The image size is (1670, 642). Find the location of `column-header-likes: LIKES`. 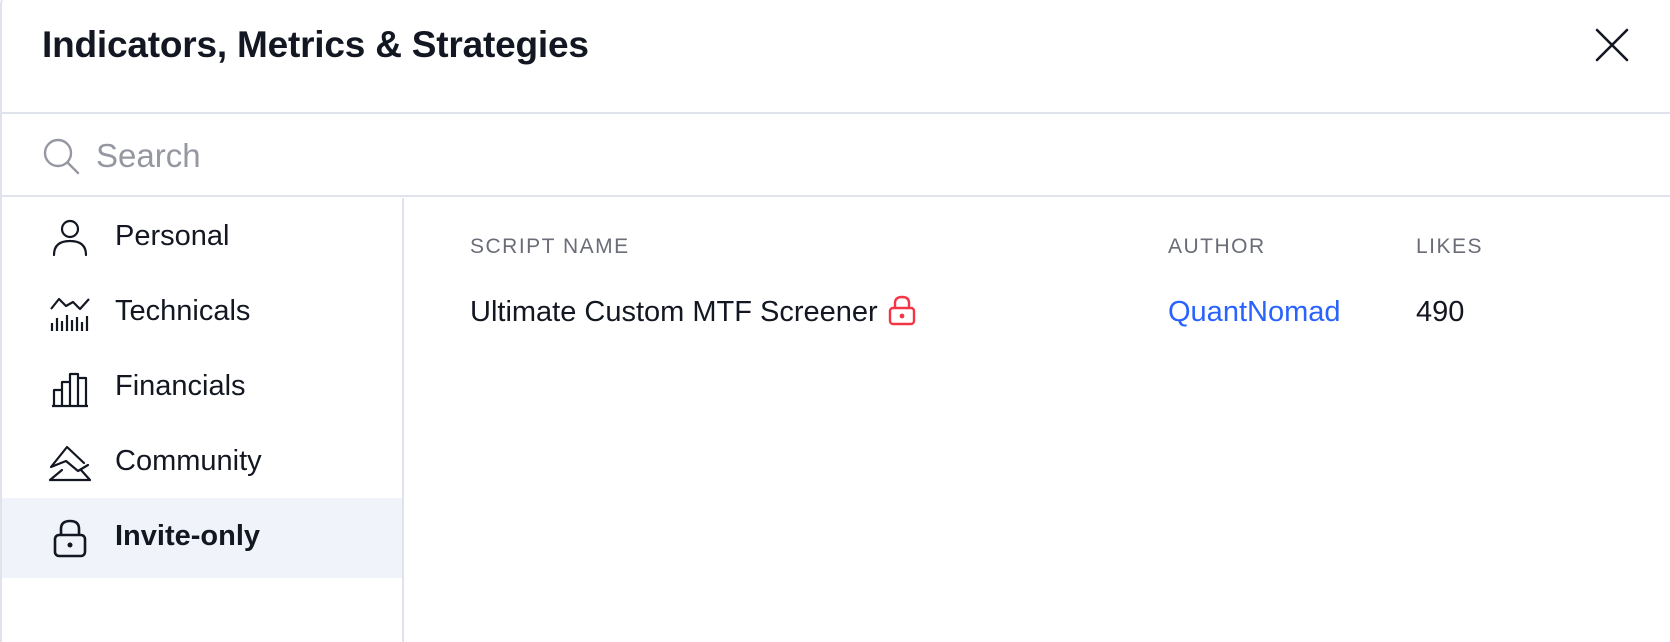

column-header-likes: LIKES is located at coordinates (1450, 246).